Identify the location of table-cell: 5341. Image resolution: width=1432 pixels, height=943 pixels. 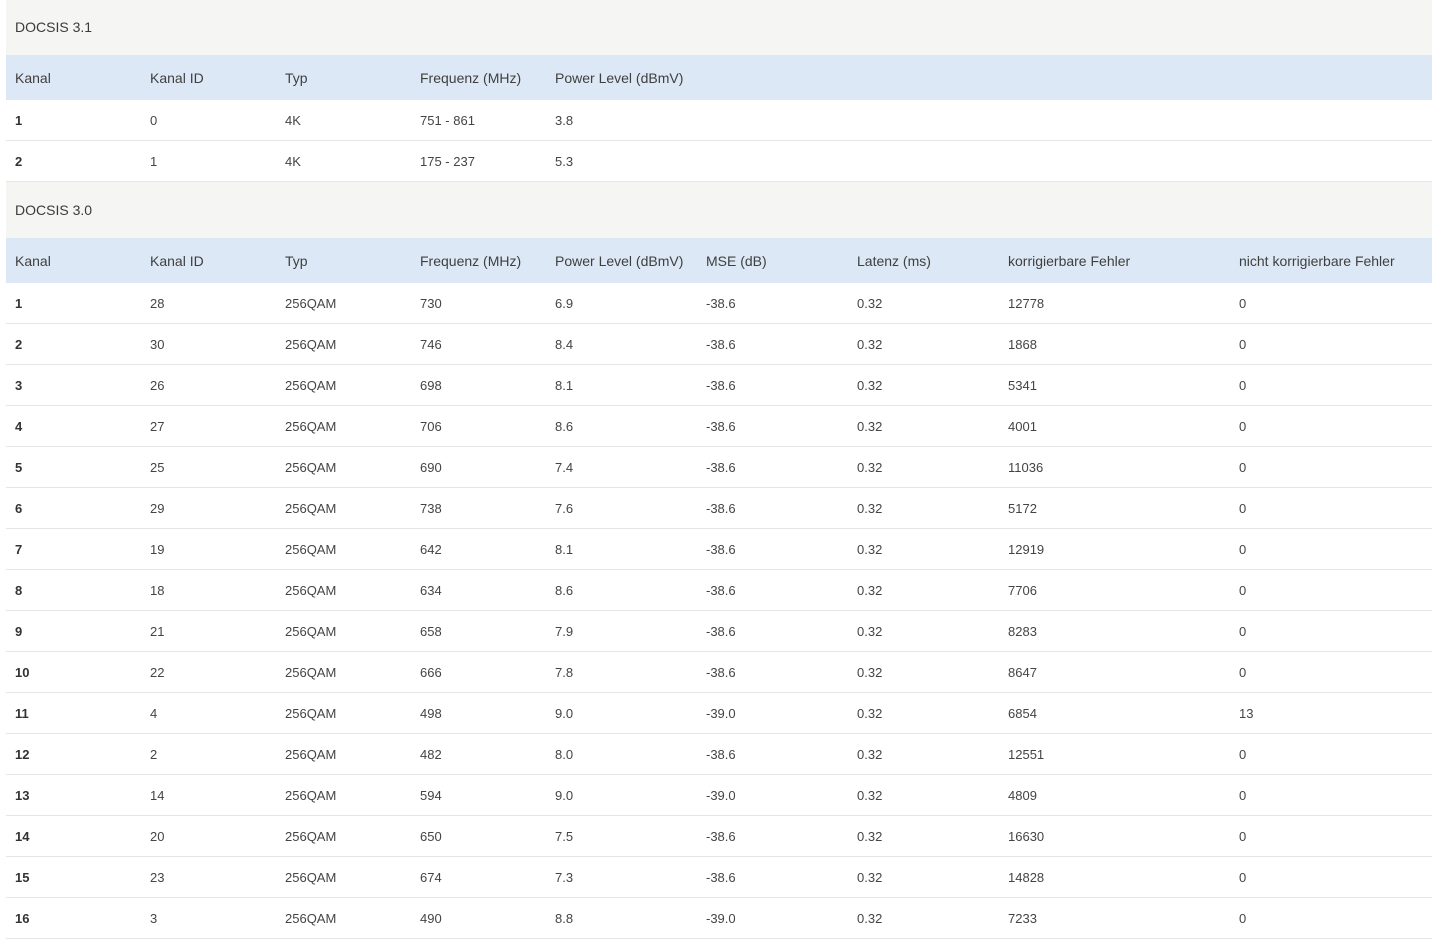
(1114, 385).